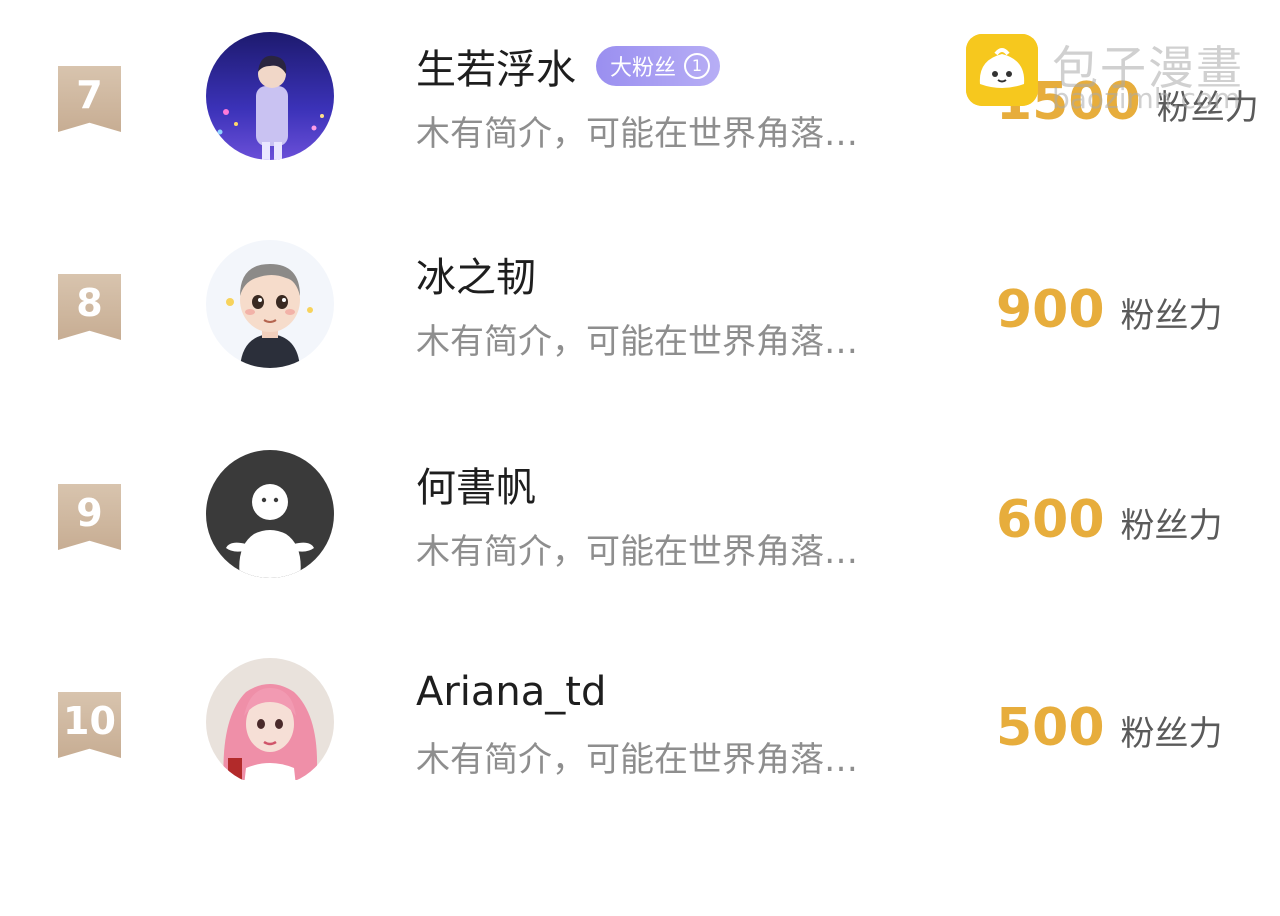  I want to click on fan-score: 500 粉丝力, so click(1109, 728).